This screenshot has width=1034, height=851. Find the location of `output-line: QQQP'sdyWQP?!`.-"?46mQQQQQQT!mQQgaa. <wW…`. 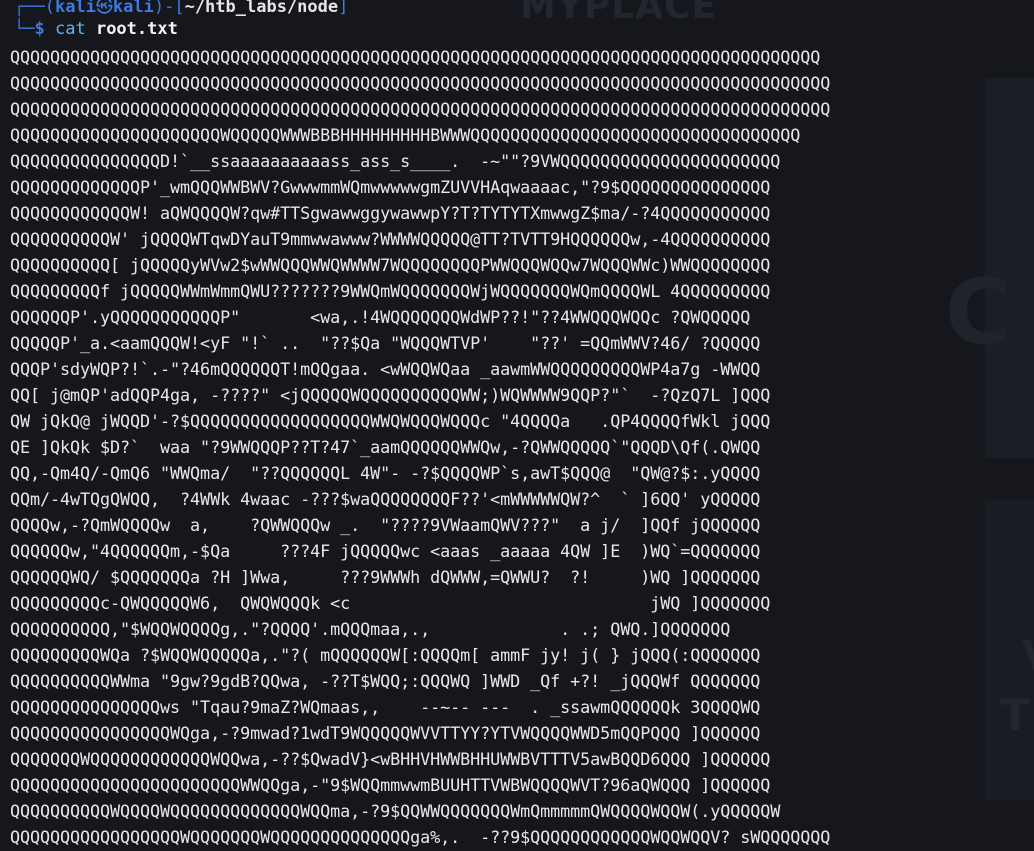

output-line: QQQP'sdyWQP?!`.-"?46mQQQQQQT!mQQgaa. <wW… is located at coordinates (385, 369).